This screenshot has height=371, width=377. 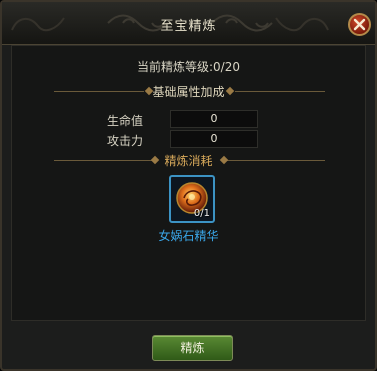 I want to click on attribute-section-label: 基础属性加成, so click(x=188, y=92).